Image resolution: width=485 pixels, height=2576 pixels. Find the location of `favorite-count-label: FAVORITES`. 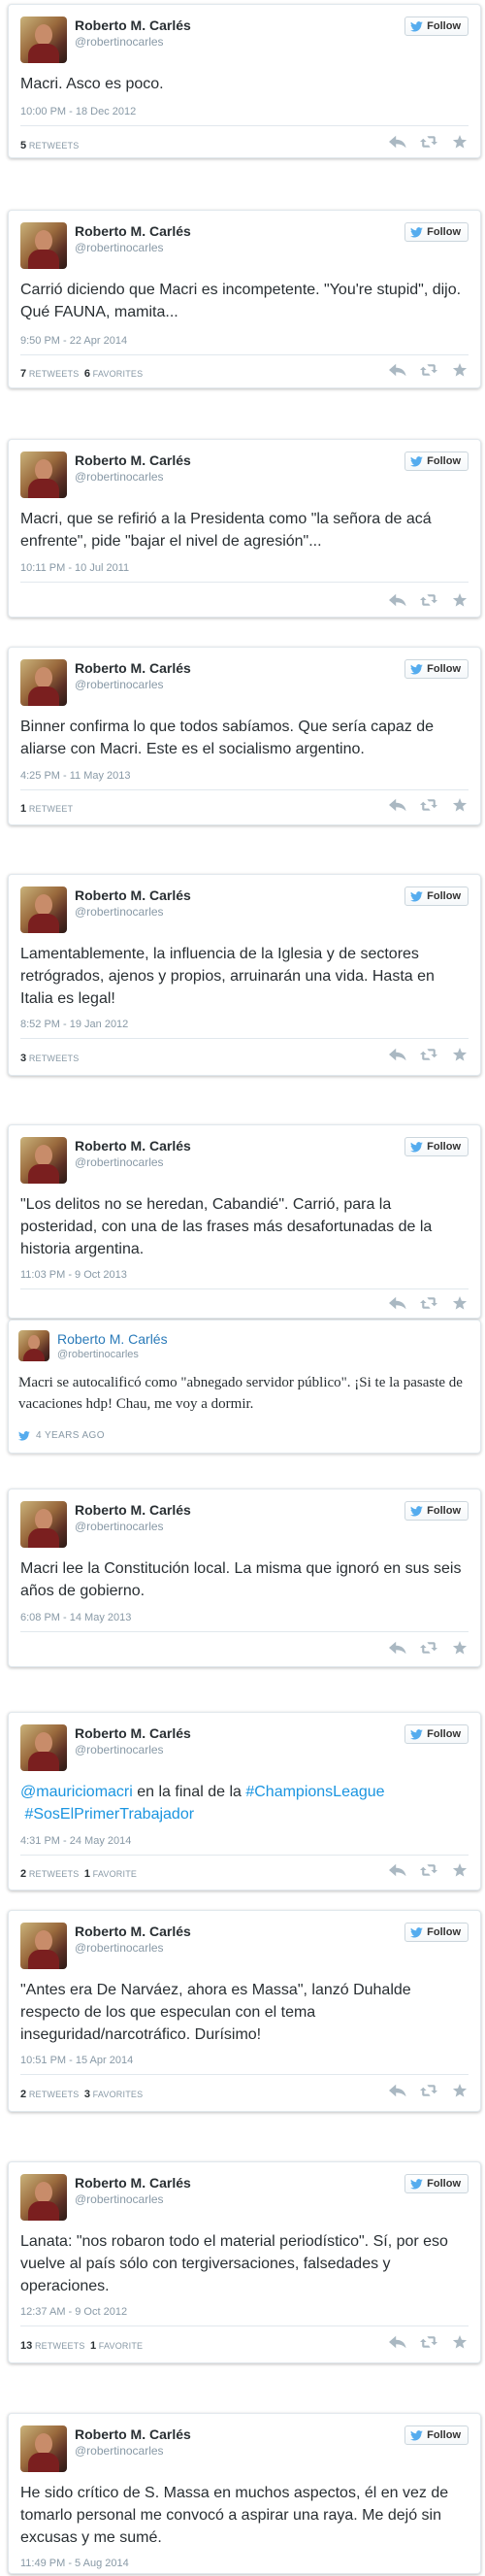

favorite-count-label: FAVORITES is located at coordinates (118, 2095).